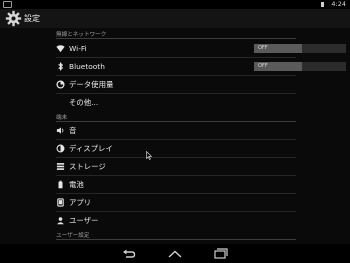 This screenshot has width=350, height=263. I want to click on settings-item-apps: アプリ, so click(176, 202).